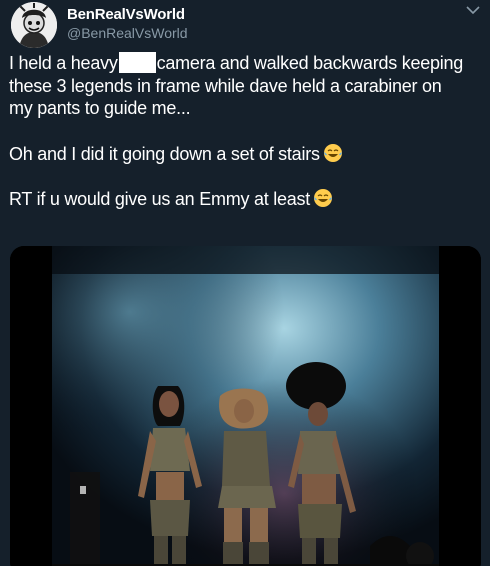 This screenshot has width=490, height=566. Describe the element at coordinates (127, 33) in the screenshot. I see `user-handle: @BenRealVsWorld` at that location.